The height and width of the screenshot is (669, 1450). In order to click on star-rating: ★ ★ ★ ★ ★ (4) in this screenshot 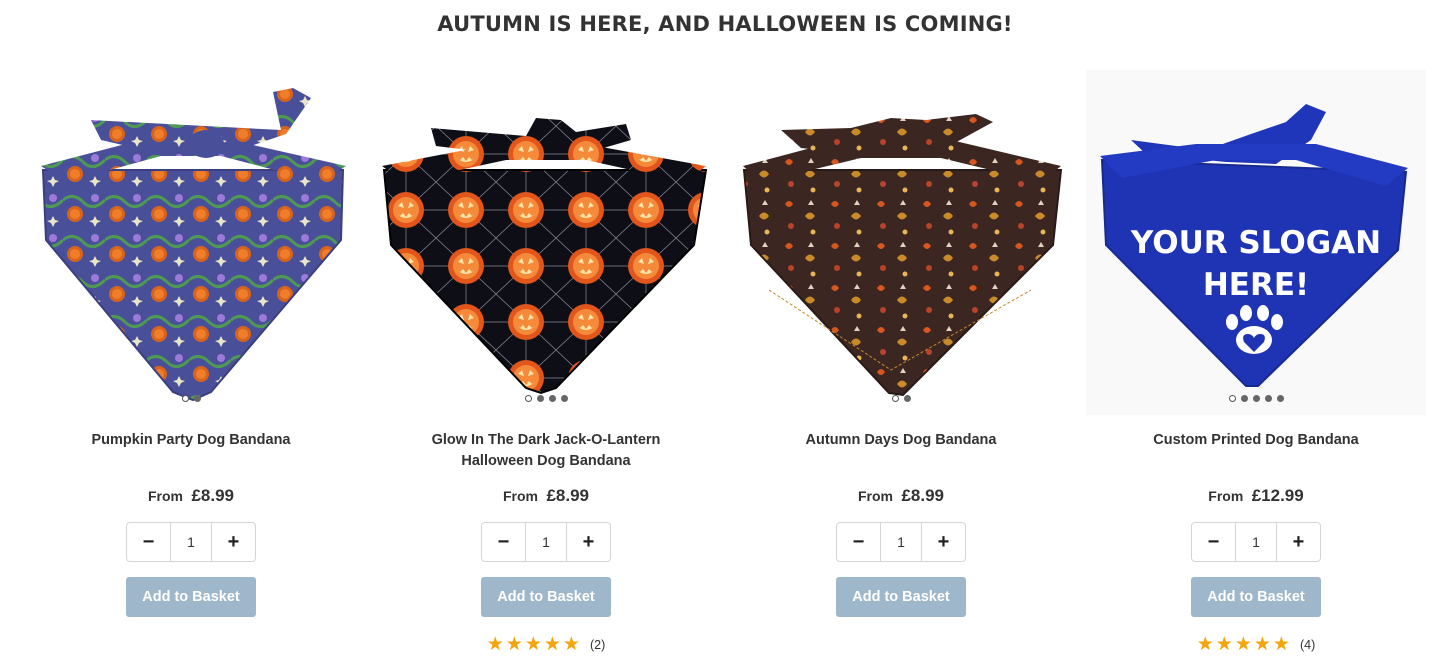, I will do `click(1256, 645)`.